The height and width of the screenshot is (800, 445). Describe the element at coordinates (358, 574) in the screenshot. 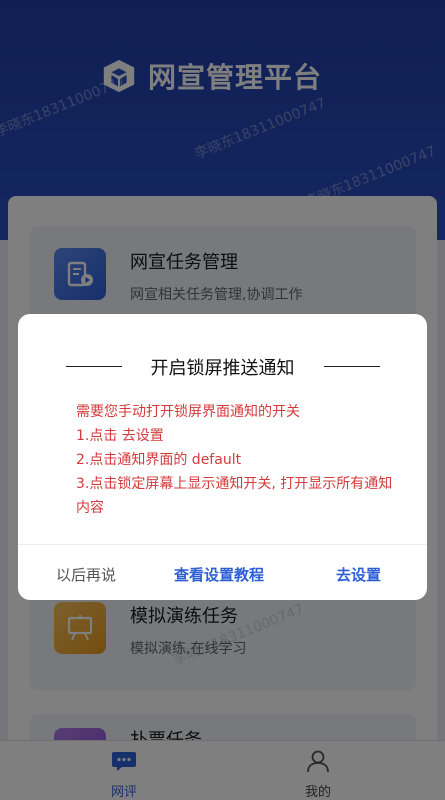

I see `go-to-settings-button: 去设置` at that location.